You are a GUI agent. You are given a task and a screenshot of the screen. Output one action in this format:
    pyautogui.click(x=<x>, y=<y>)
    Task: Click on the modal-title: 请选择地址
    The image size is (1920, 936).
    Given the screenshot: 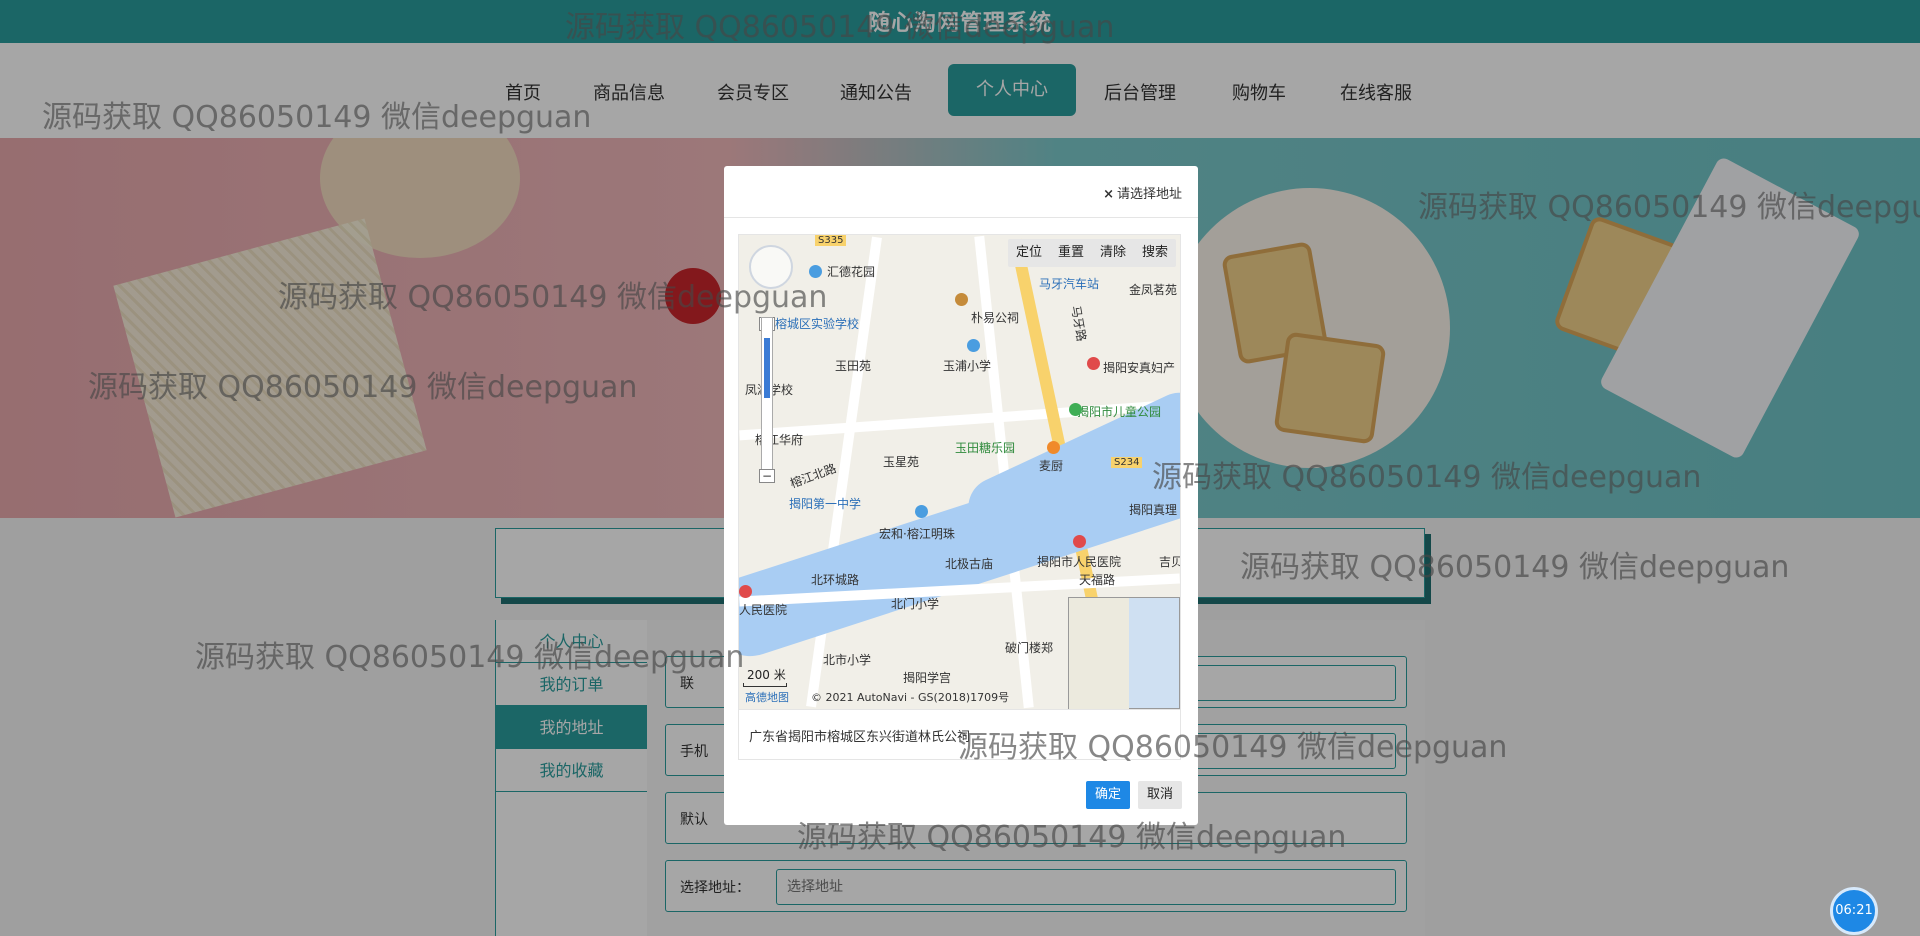 What is the action you would take?
    pyautogui.click(x=1149, y=194)
    